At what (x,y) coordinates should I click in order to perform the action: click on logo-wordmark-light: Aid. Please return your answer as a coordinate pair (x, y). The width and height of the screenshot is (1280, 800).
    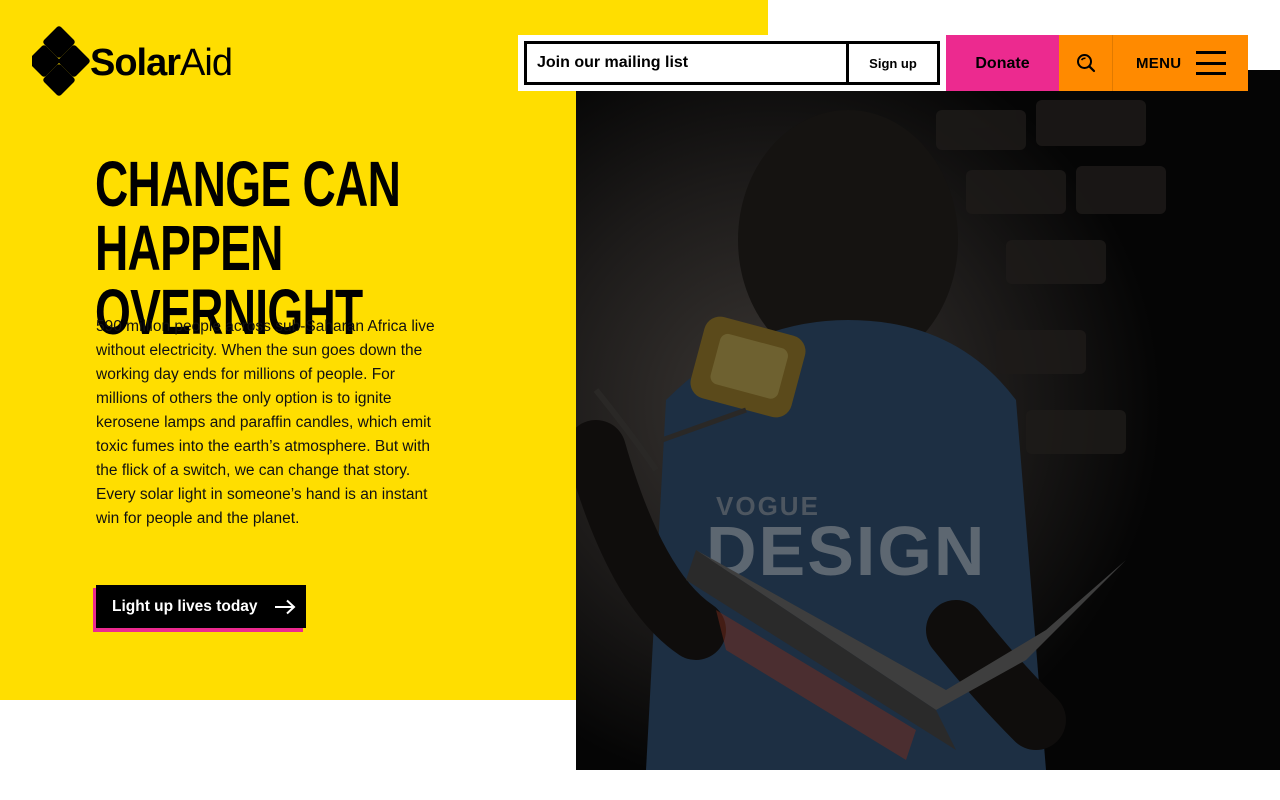
    Looking at the image, I should click on (206, 62).